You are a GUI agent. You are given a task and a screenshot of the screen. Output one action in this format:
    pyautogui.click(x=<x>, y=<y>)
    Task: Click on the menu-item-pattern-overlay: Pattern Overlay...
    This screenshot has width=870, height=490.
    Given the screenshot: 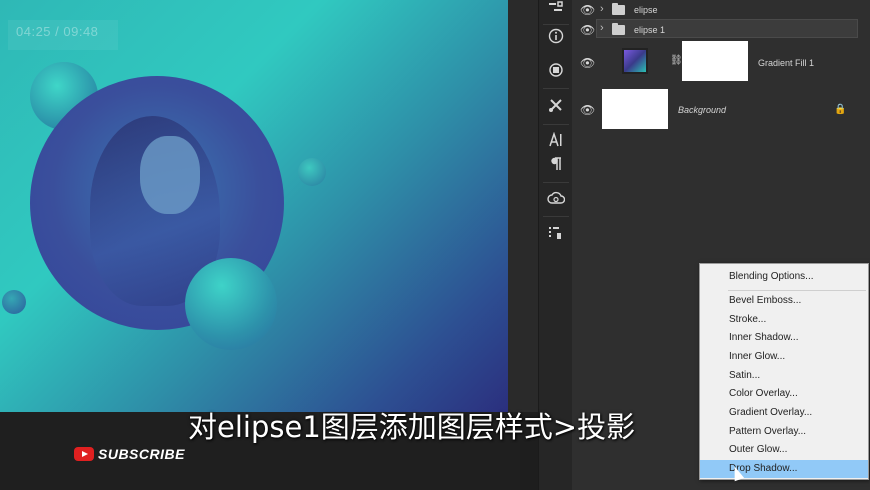 What is the action you would take?
    pyautogui.click(x=784, y=432)
    